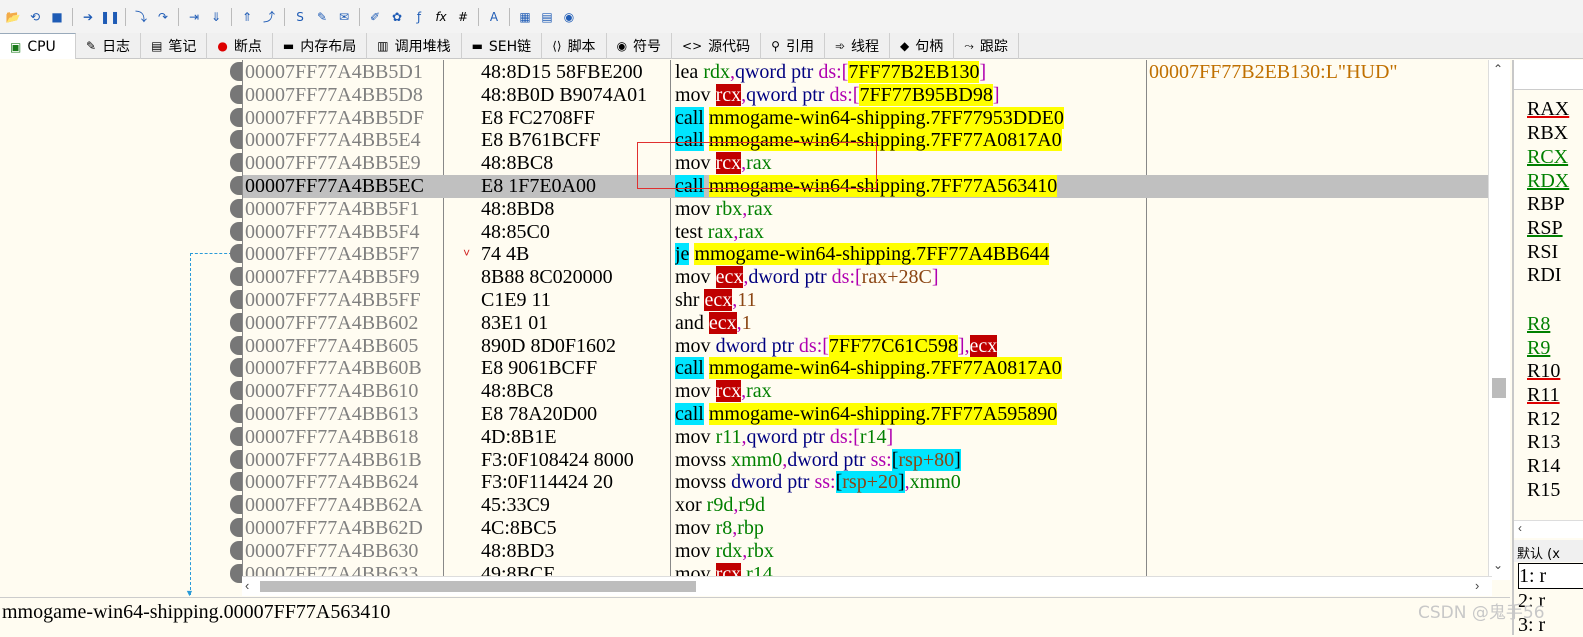  Describe the element at coordinates (344, 17) in the screenshot. I see `comments-icon: ✉` at that location.